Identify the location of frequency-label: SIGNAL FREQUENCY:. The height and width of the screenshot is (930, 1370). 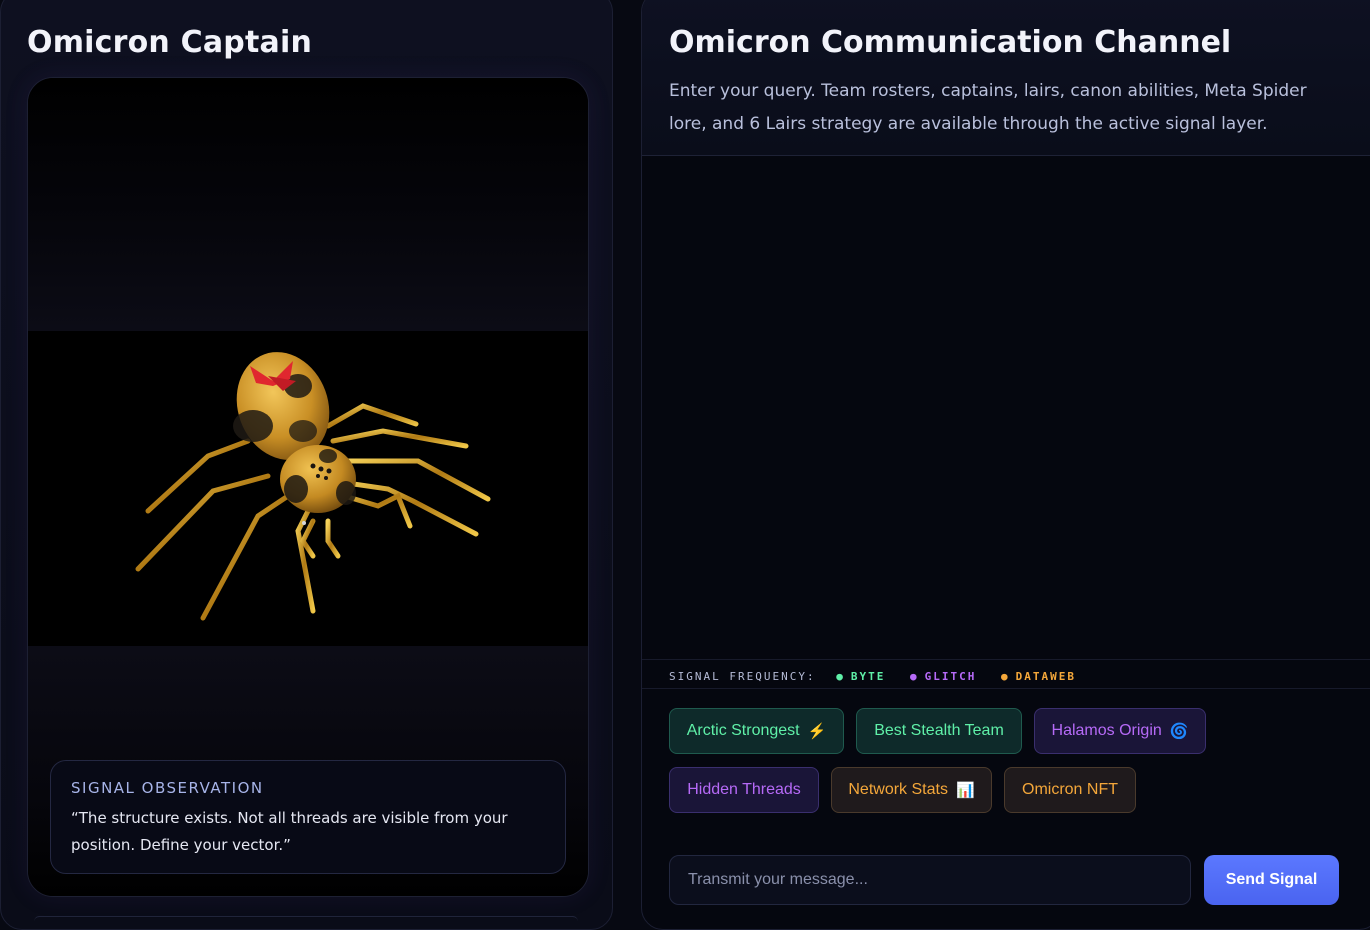
(742, 676).